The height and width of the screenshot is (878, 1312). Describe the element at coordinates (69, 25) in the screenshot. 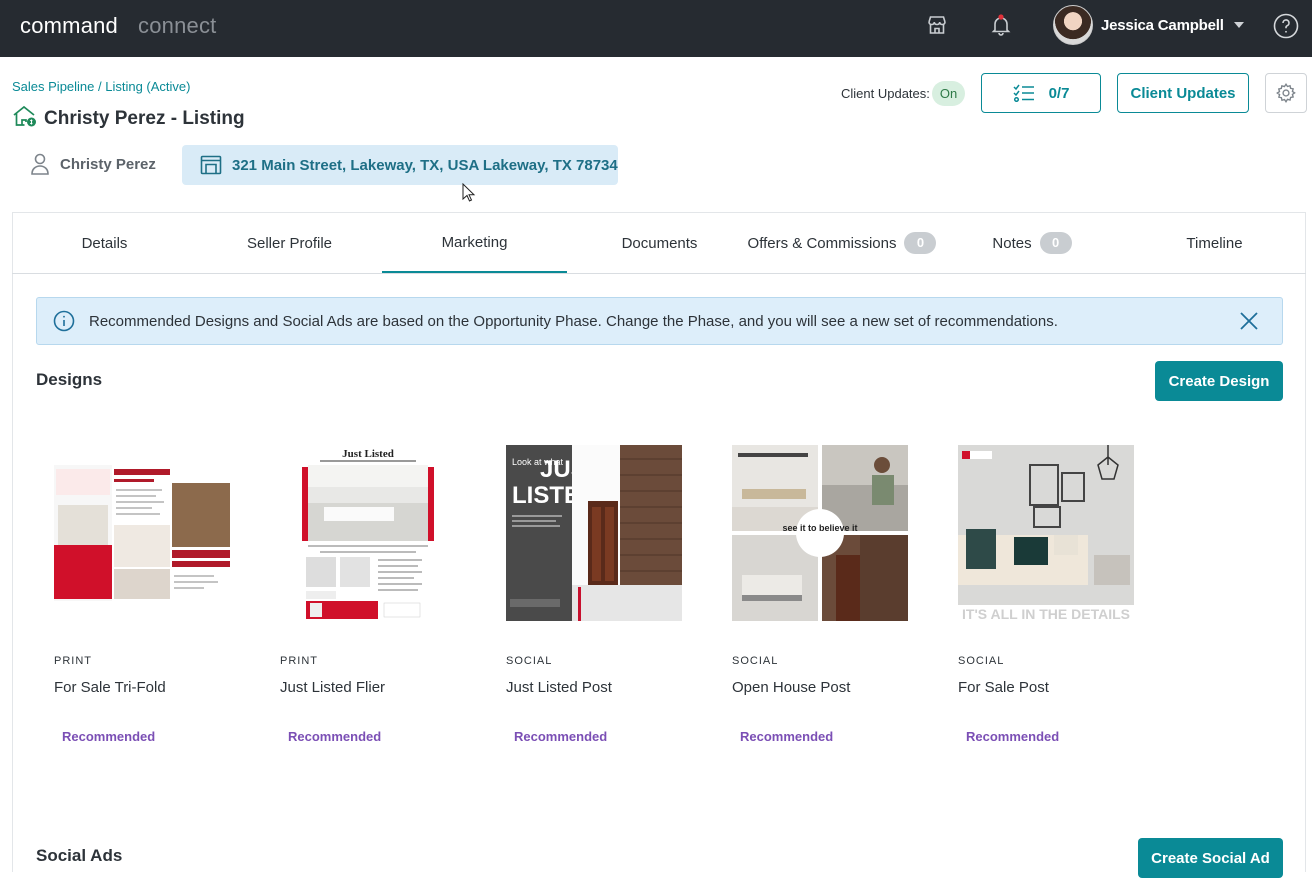

I see `brand-primary: command` at that location.